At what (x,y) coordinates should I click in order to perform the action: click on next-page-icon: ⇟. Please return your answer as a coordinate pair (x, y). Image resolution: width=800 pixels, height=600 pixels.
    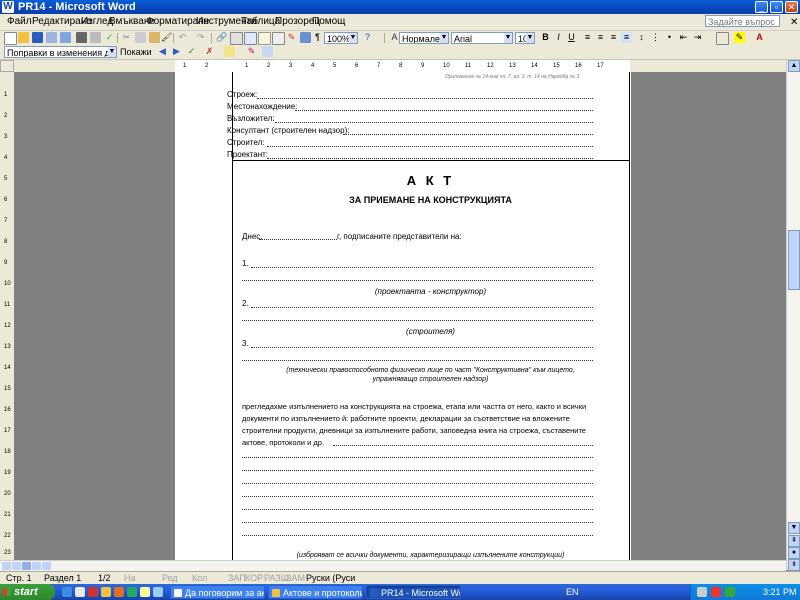
    Looking at the image, I should click on (794, 565).